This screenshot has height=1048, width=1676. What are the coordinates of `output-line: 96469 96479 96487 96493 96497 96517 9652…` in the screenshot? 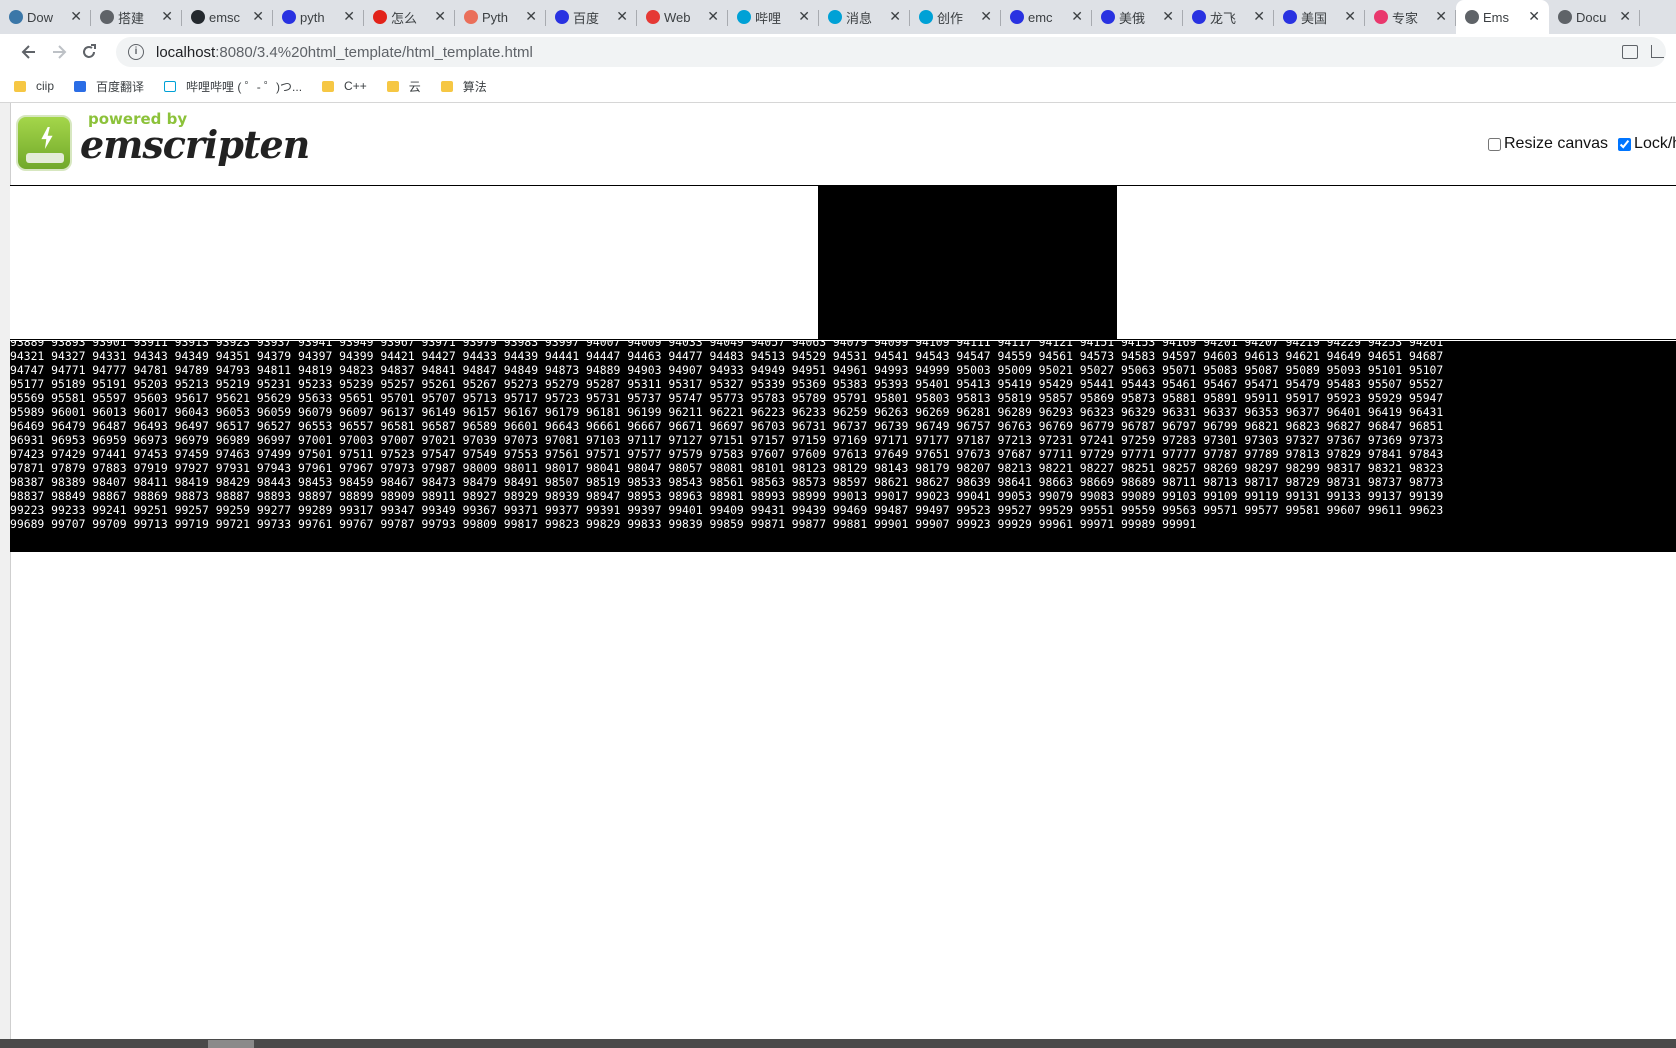 It's located at (727, 426).